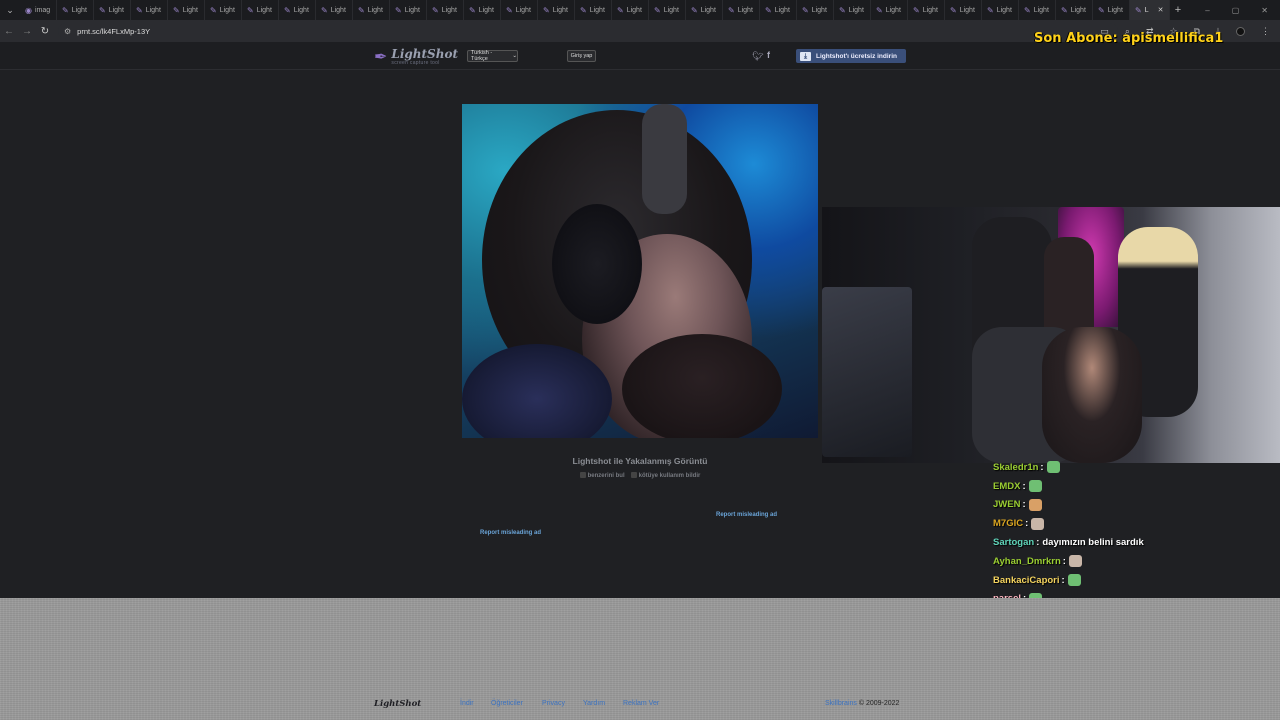  Describe the element at coordinates (1013, 542) in the screenshot. I see `chat-username: Sartogan` at that location.